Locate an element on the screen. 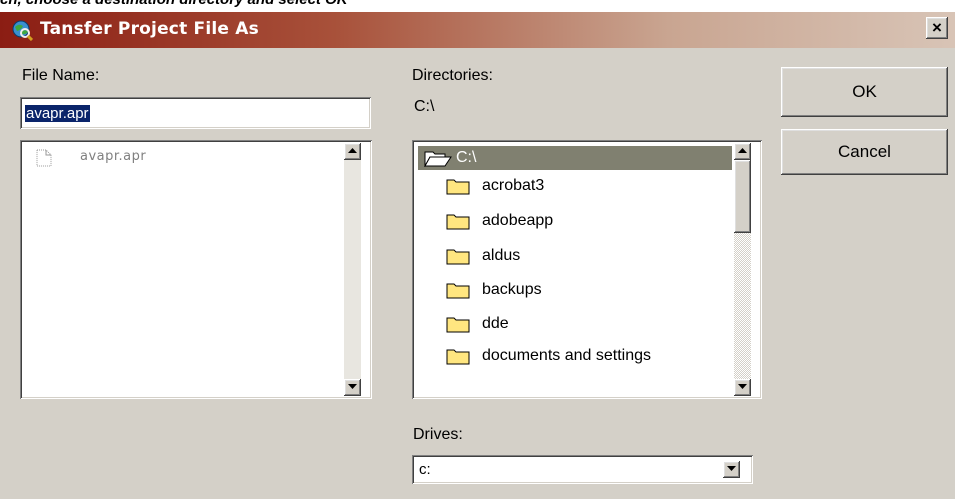  chevron-down-icon is located at coordinates (731, 468).